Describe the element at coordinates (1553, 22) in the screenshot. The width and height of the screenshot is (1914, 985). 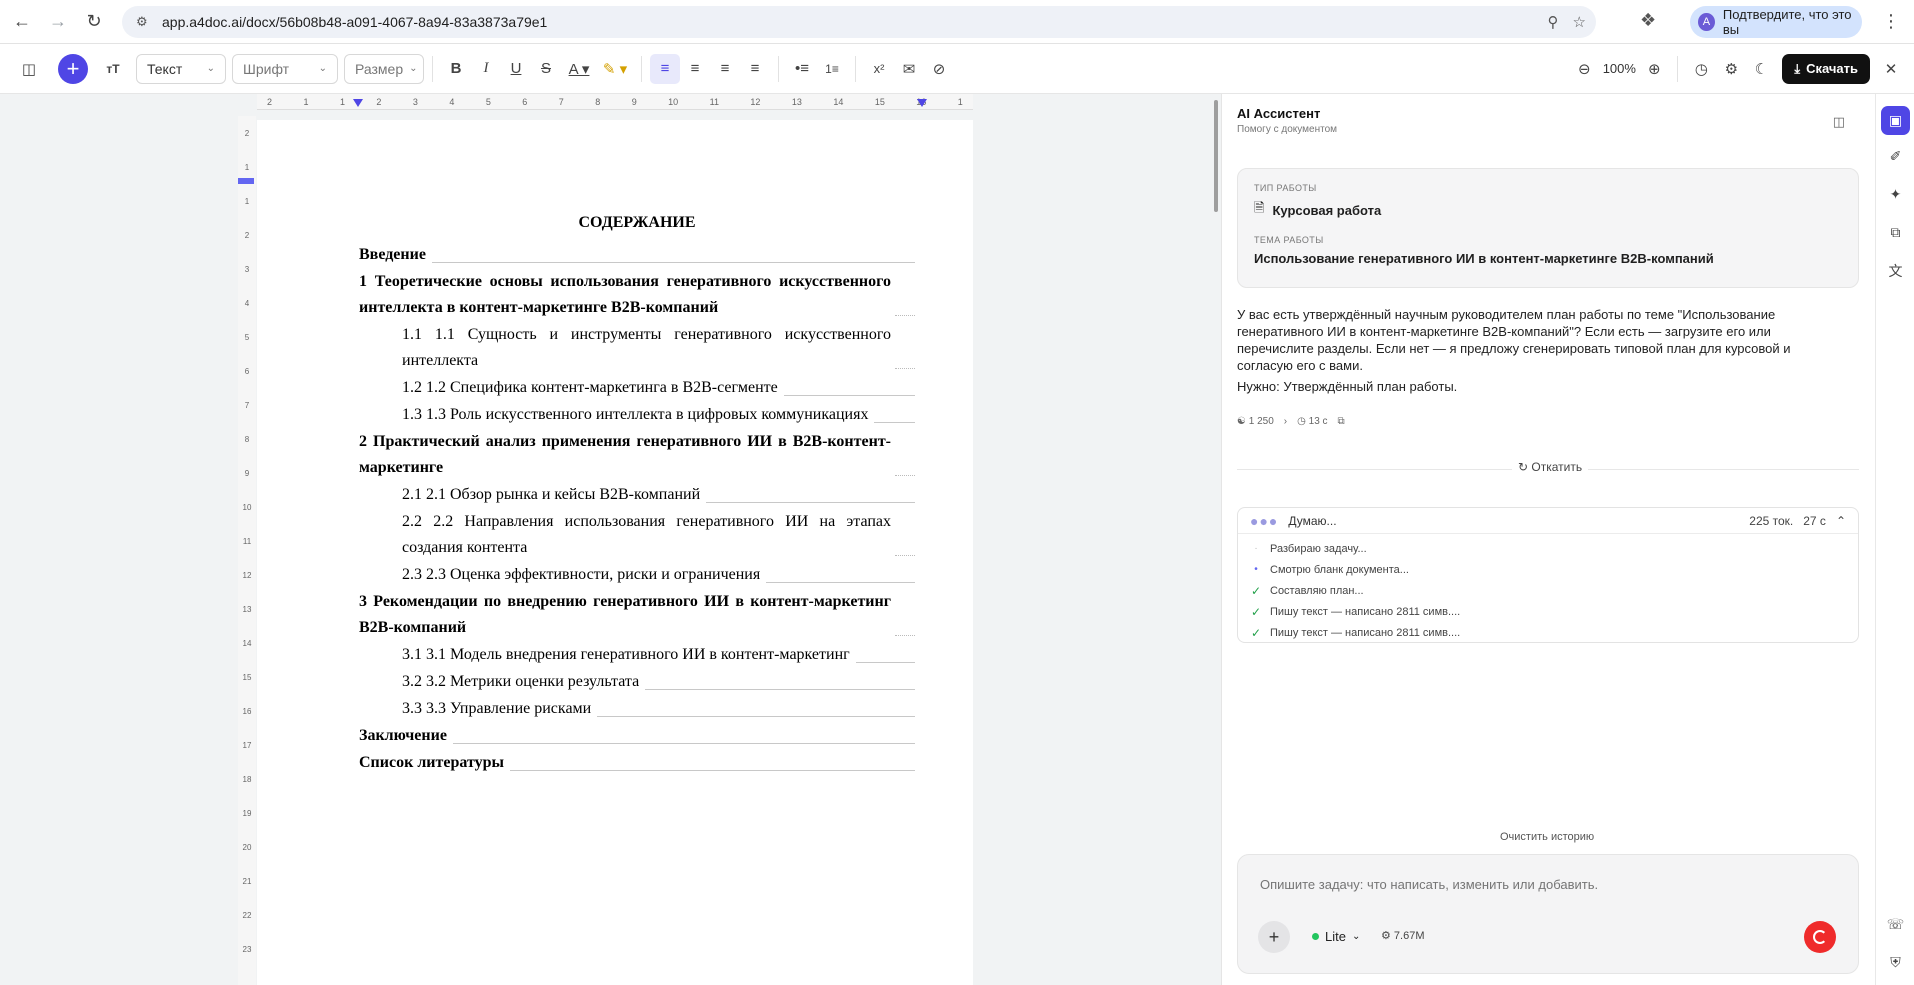
I see `zoom-search-icon: ⚲` at that location.